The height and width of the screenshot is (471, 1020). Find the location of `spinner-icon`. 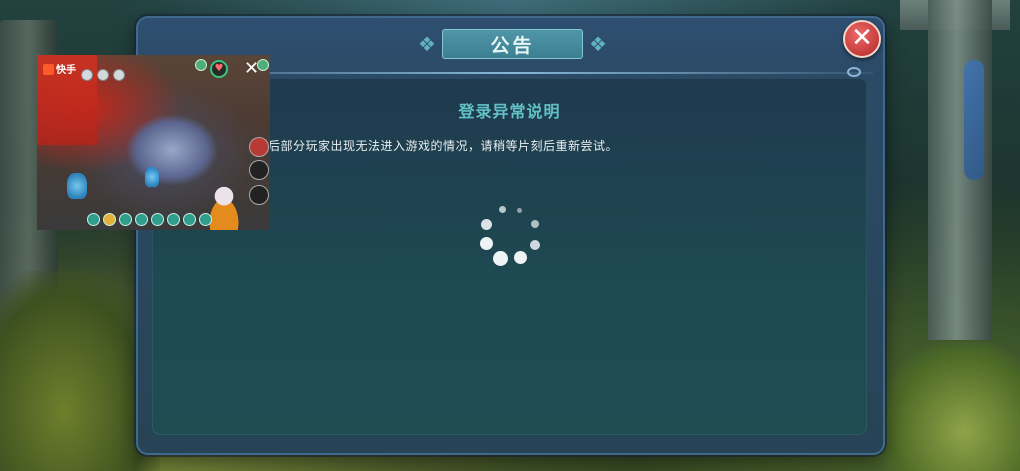

spinner-icon is located at coordinates (511, 237).